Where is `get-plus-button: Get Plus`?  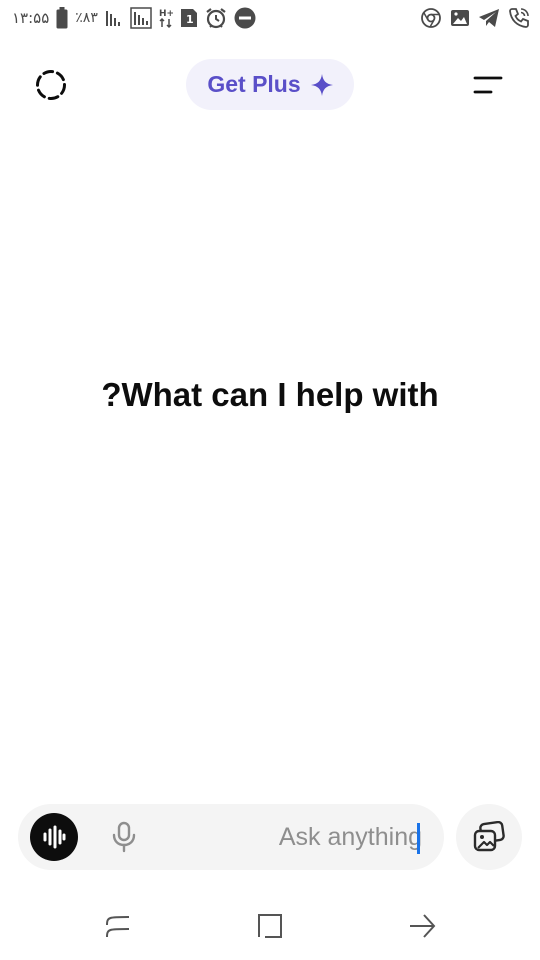 get-plus-button: Get Plus is located at coordinates (270, 84).